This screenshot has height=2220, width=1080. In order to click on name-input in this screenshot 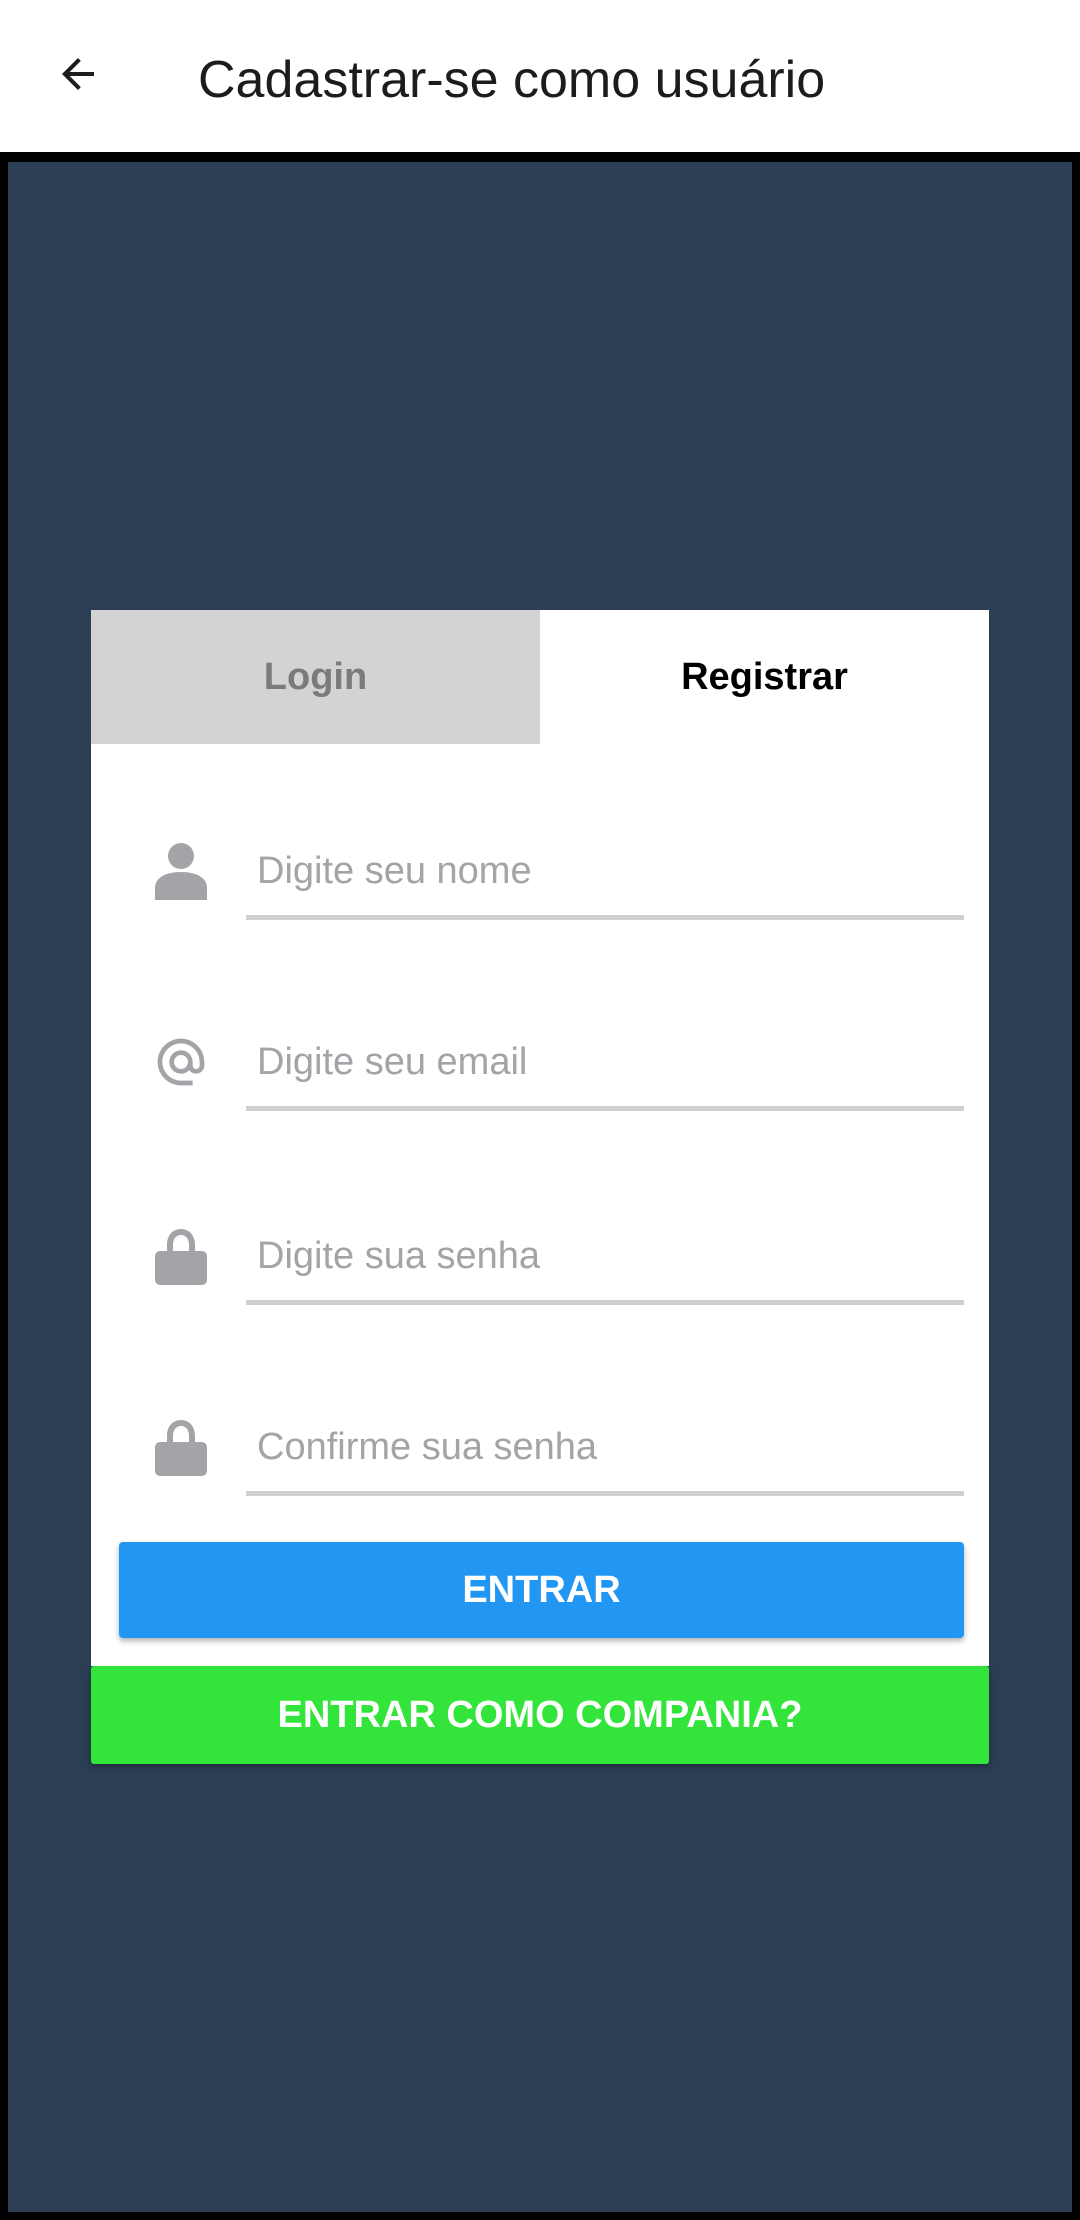, I will do `click(605, 871)`.